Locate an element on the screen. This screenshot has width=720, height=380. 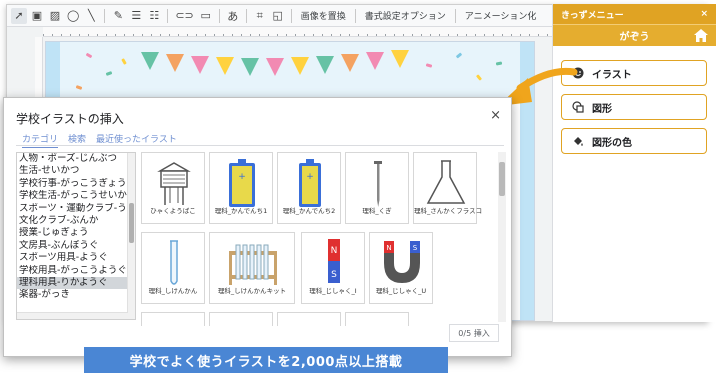
category-scrollbar is located at coordinates (131, 236).